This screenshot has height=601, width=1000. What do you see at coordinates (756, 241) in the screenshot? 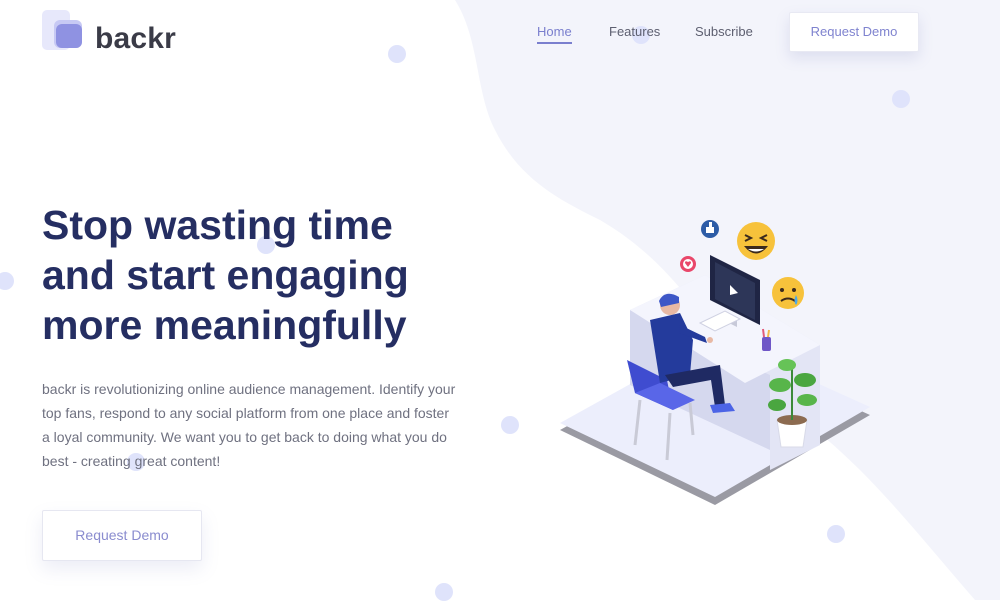
I see `laughing-emoji-icon` at bounding box center [756, 241].